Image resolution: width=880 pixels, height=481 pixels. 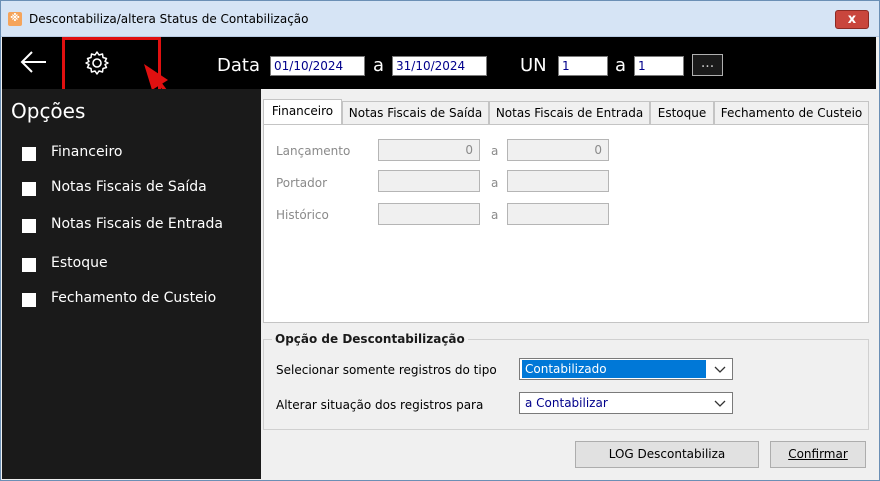 What do you see at coordinates (313, 151) in the screenshot?
I see `lancamento-label: Lançamento` at bounding box center [313, 151].